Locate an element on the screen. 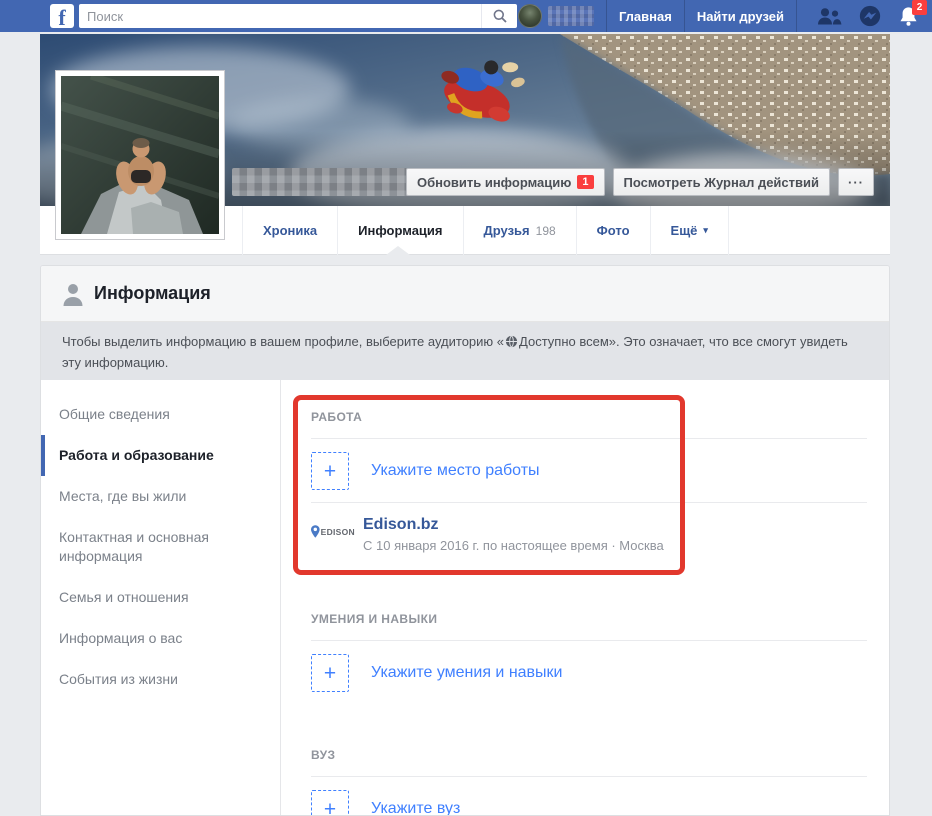  add-university-row: + Укажите вуз is located at coordinates (589, 796).